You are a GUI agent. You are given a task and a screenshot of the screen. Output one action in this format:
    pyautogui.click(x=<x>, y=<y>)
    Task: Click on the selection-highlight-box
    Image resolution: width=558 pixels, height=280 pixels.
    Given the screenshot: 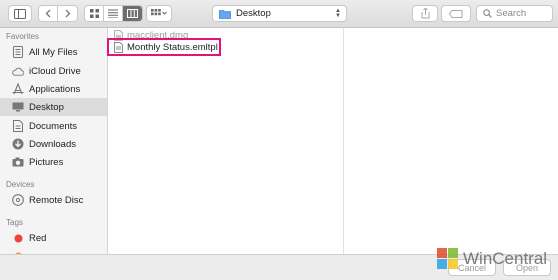 What is the action you would take?
    pyautogui.click(x=164, y=47)
    